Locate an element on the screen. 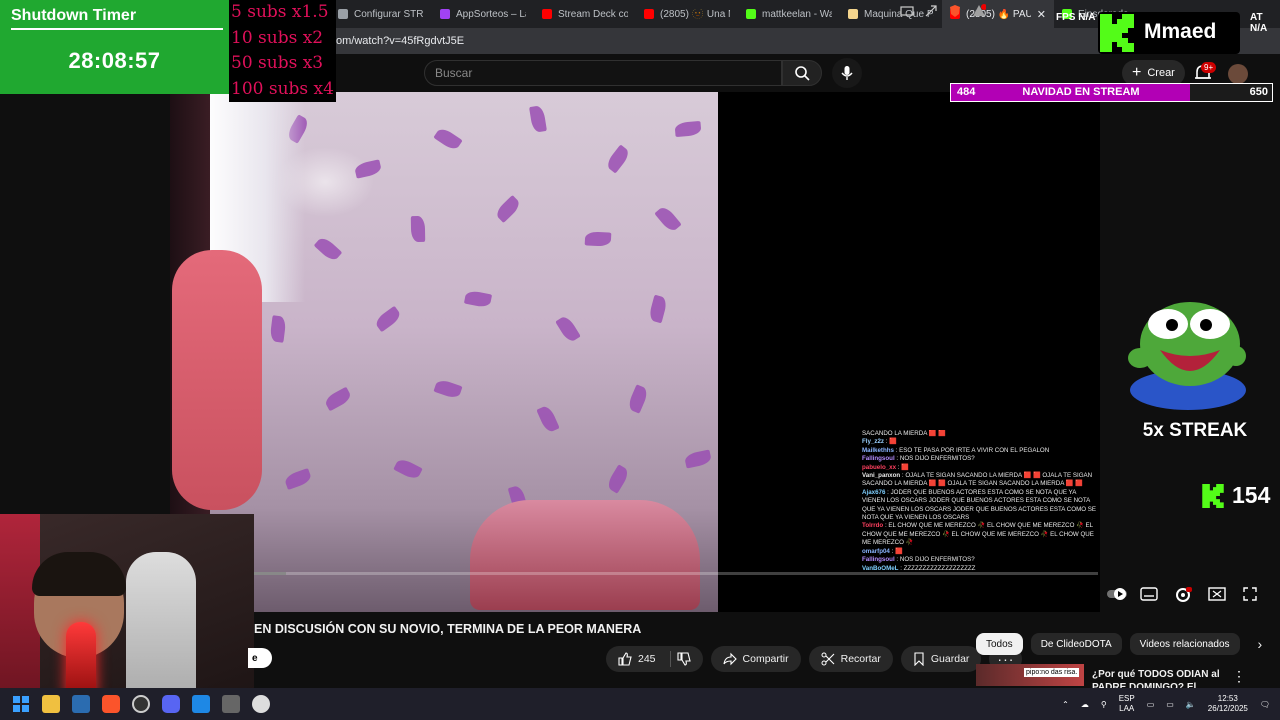  display-icon: ▭ is located at coordinates (1151, 704).